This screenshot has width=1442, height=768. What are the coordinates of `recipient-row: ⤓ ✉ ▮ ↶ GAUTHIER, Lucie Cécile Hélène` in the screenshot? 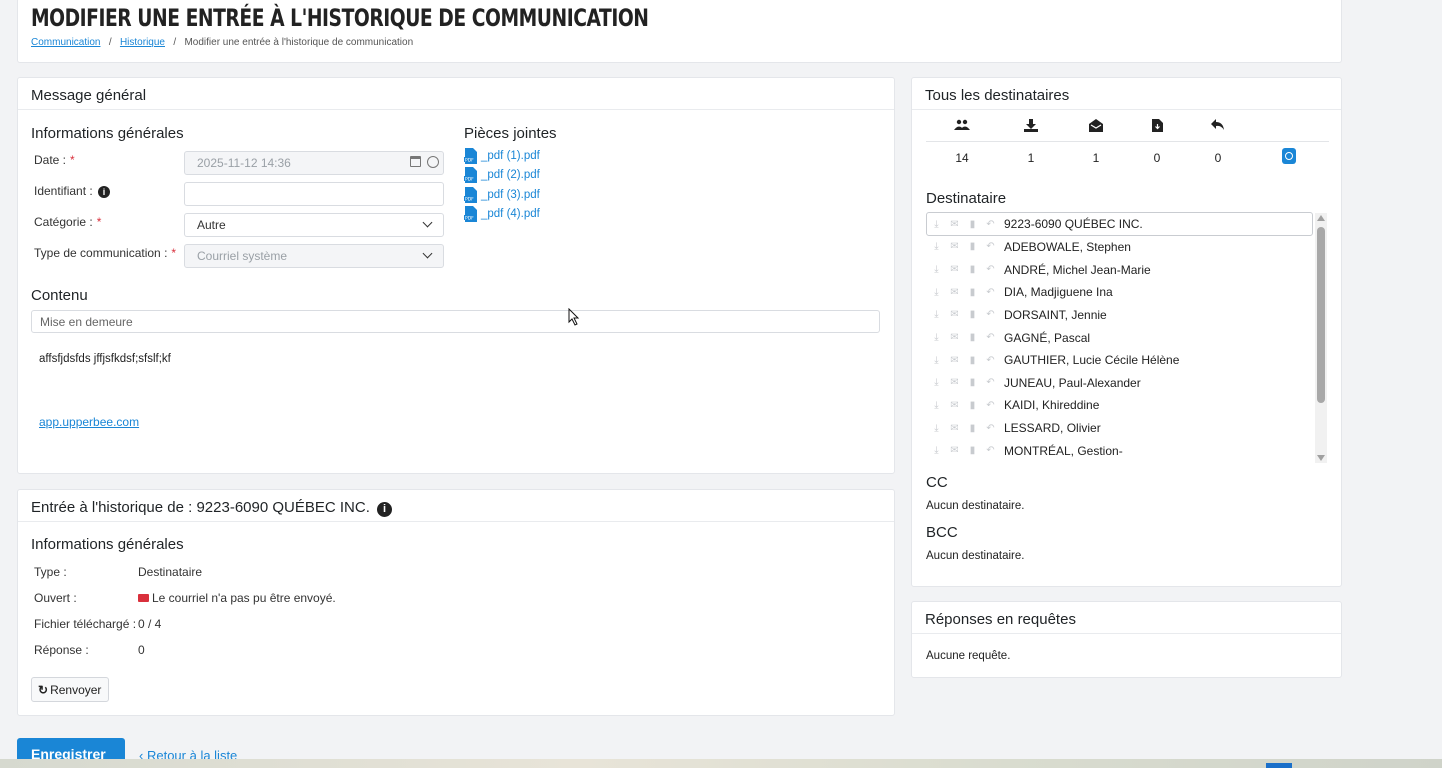 It's located at (1120, 360).